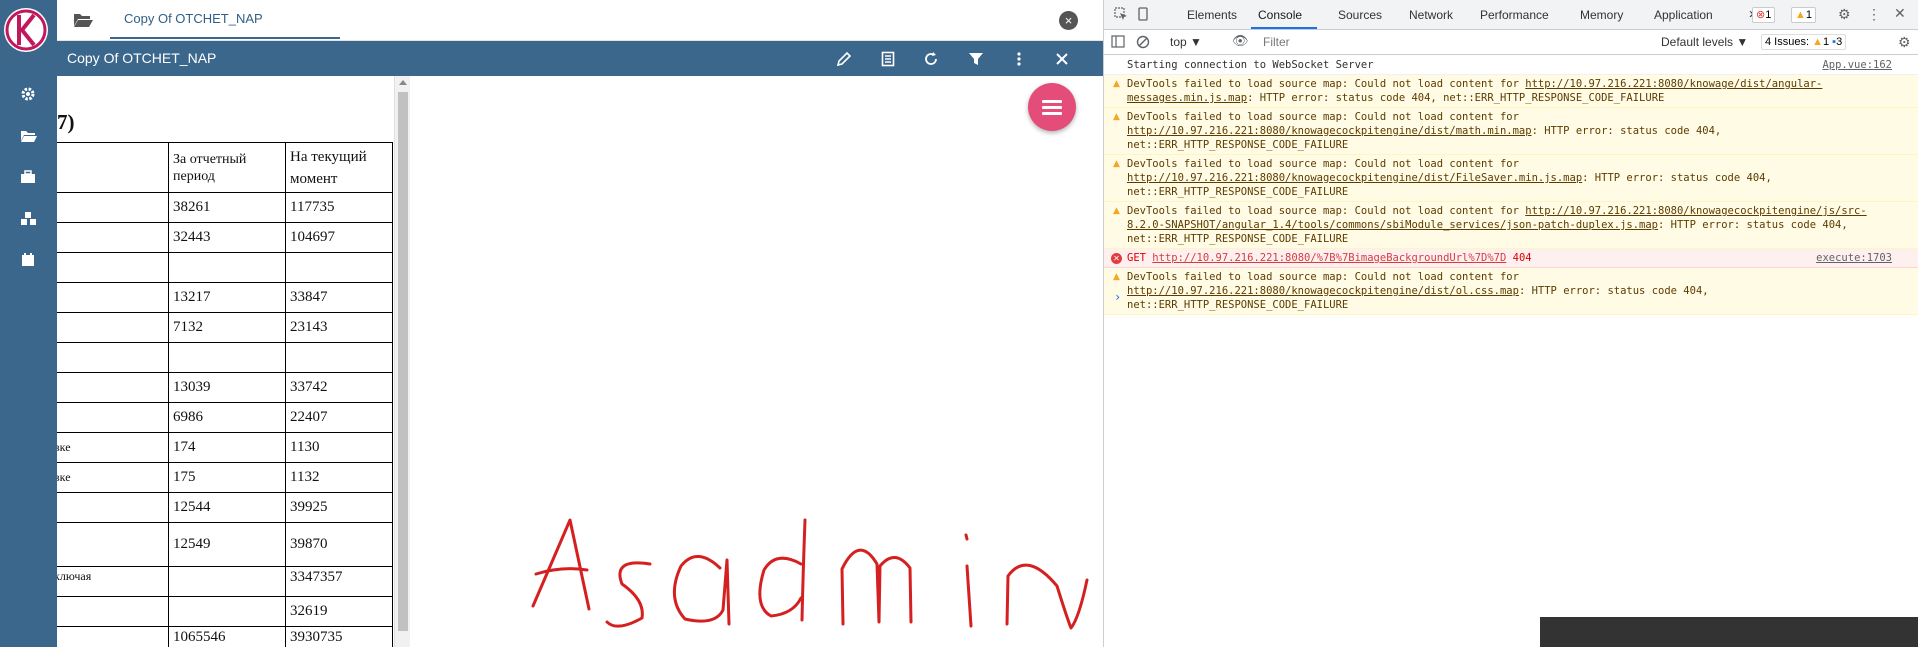 Image resolution: width=1918 pixels, height=647 pixels. What do you see at coordinates (227, 447) in the screenshot?
I see `table-cell: 174` at bounding box center [227, 447].